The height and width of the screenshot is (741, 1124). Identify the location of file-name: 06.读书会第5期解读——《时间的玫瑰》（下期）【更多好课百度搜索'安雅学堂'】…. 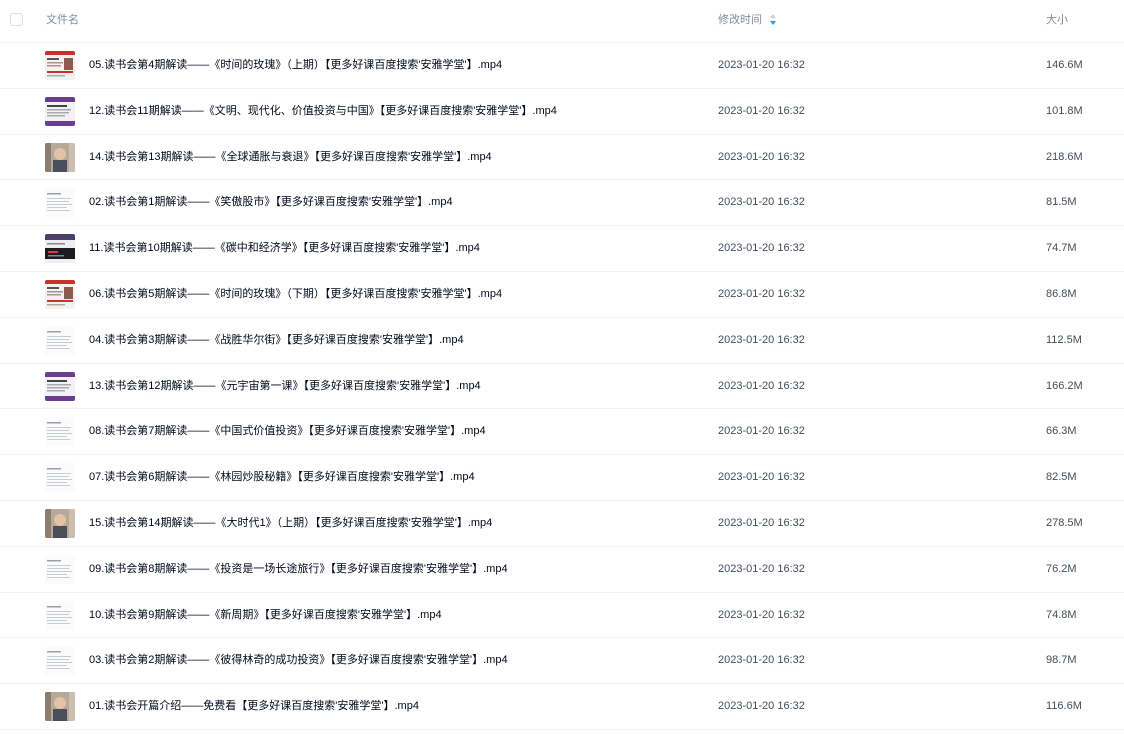
(295, 294).